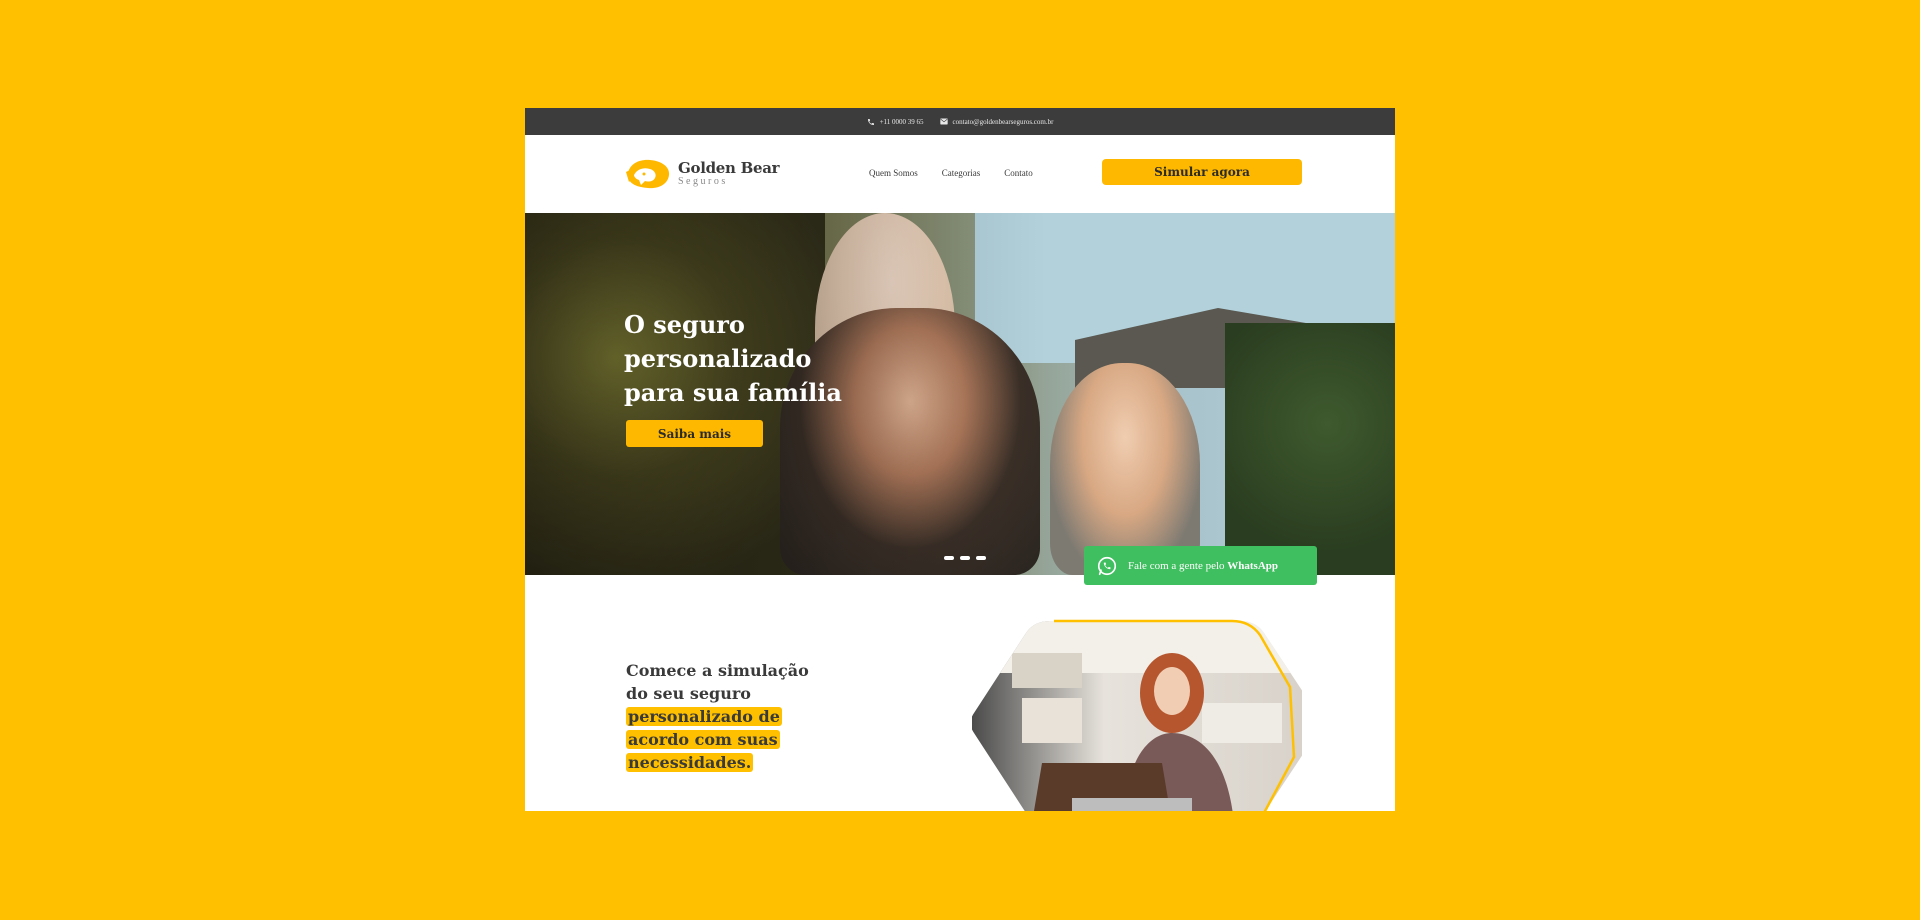 This screenshot has width=1920, height=920. I want to click on whatsapp-button: Fale com a gente pelo WhatsApp, so click(1200, 565).